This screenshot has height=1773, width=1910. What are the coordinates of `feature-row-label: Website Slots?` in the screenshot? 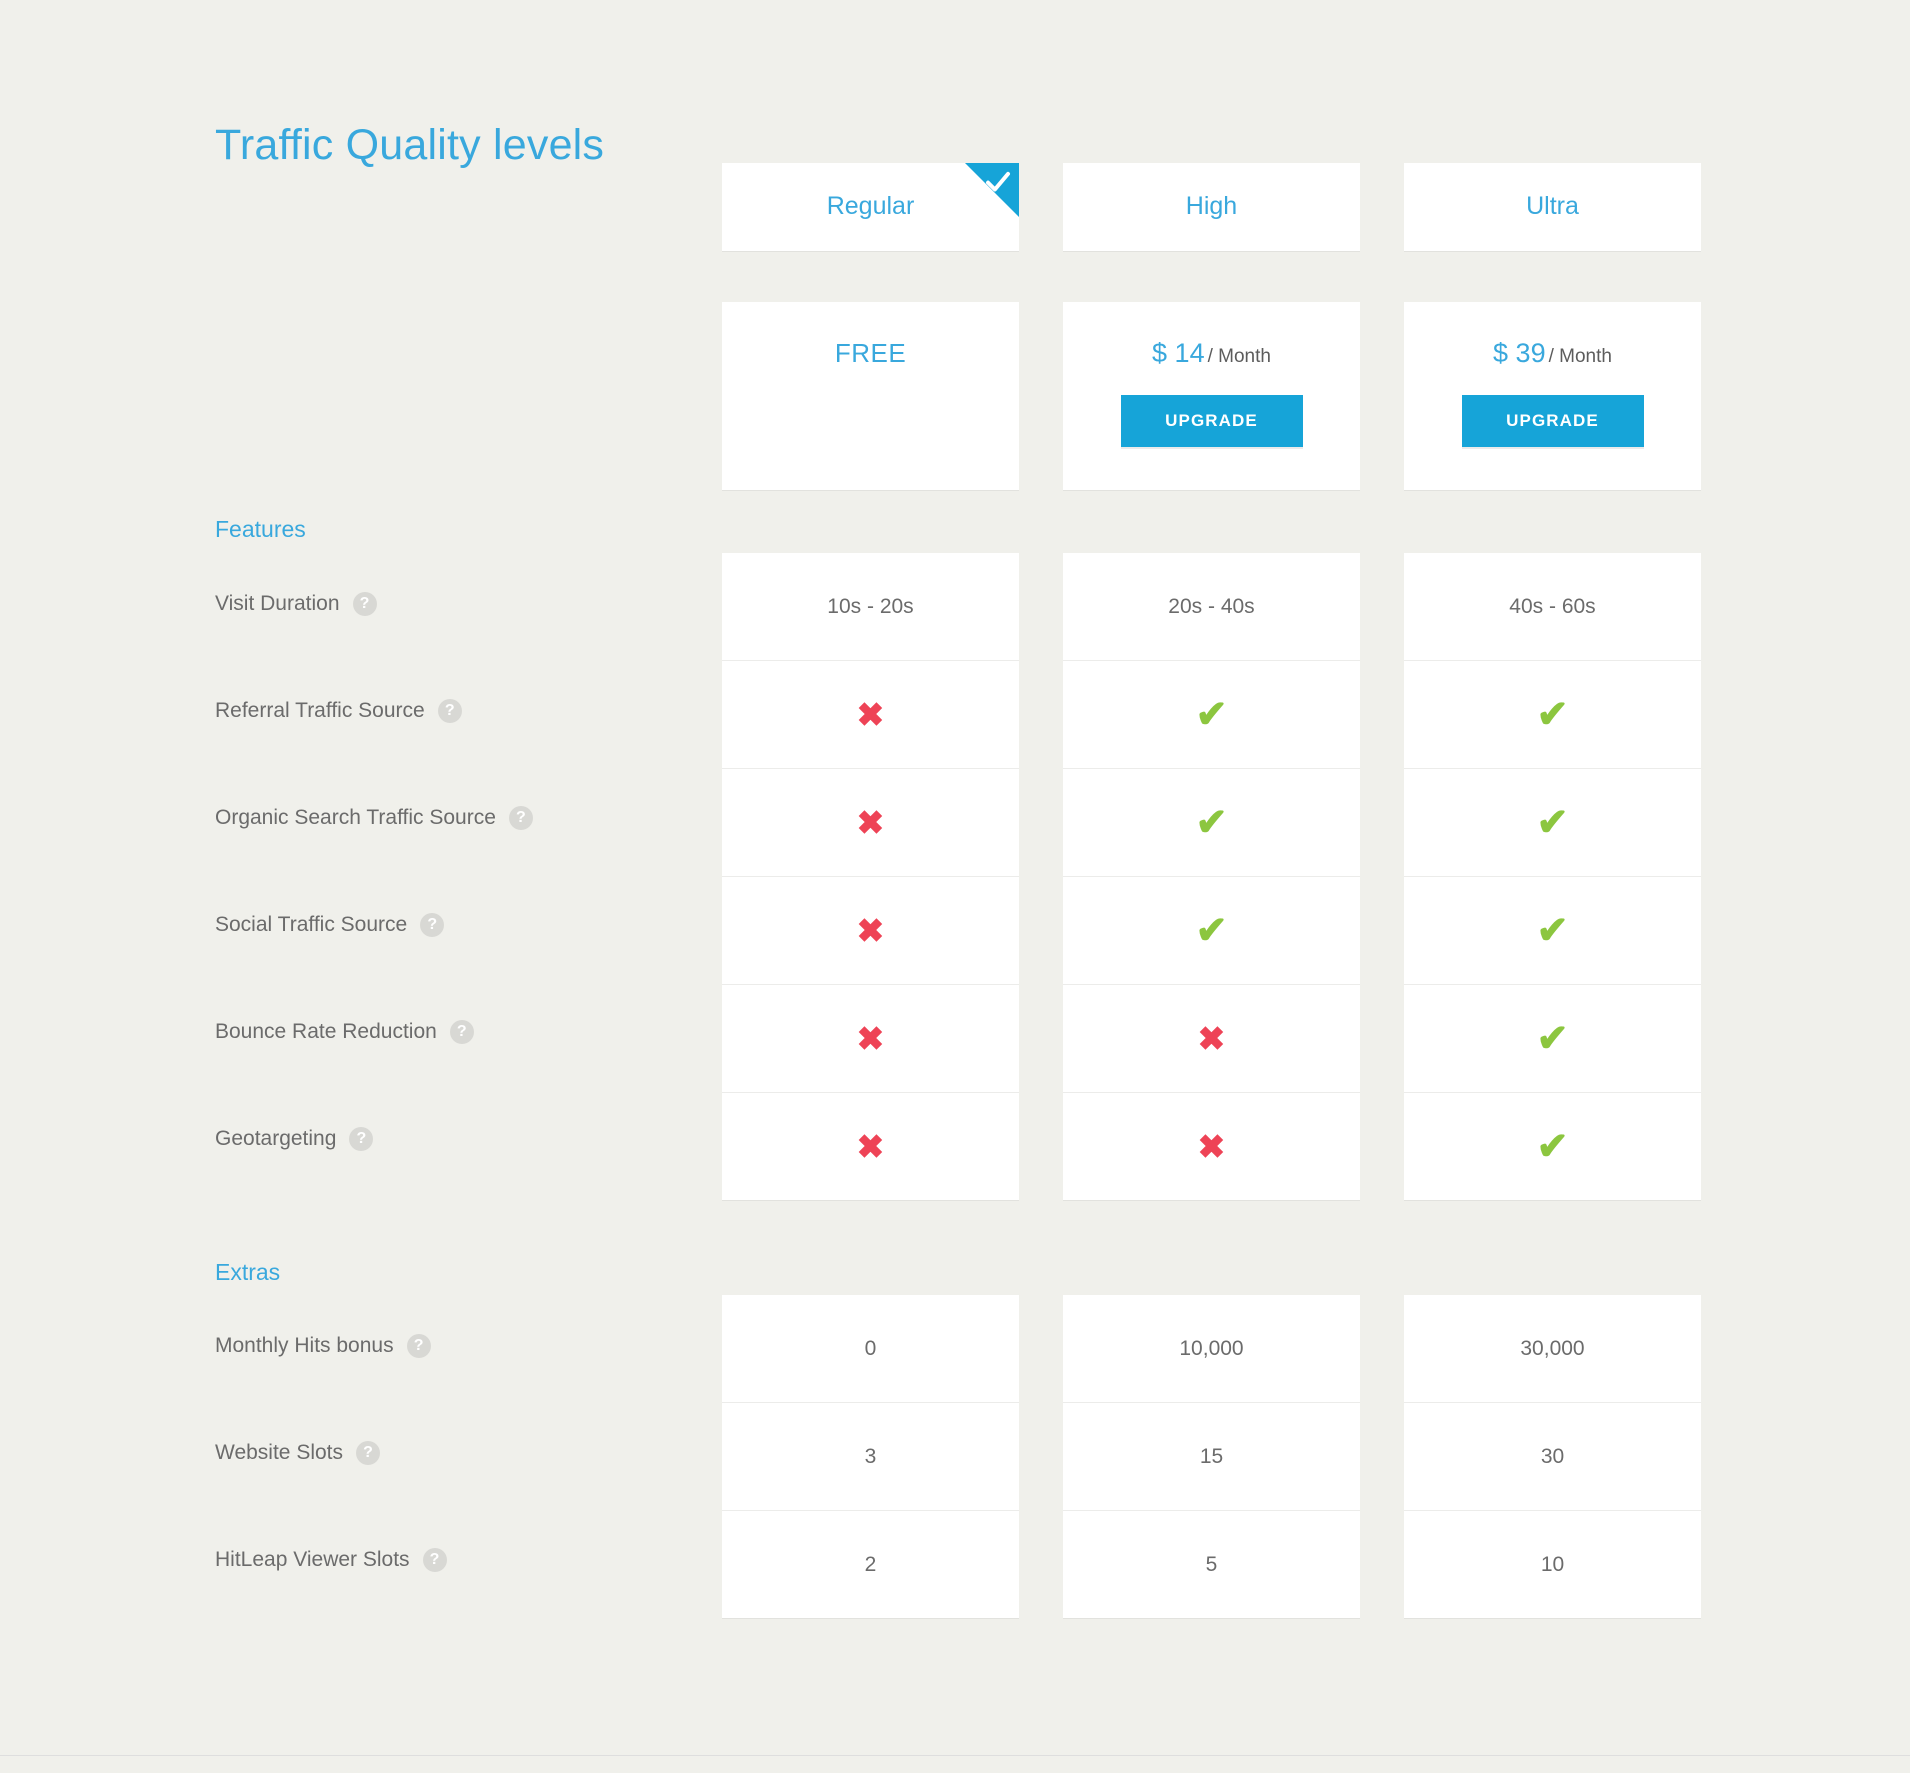 It's located at (297, 1452).